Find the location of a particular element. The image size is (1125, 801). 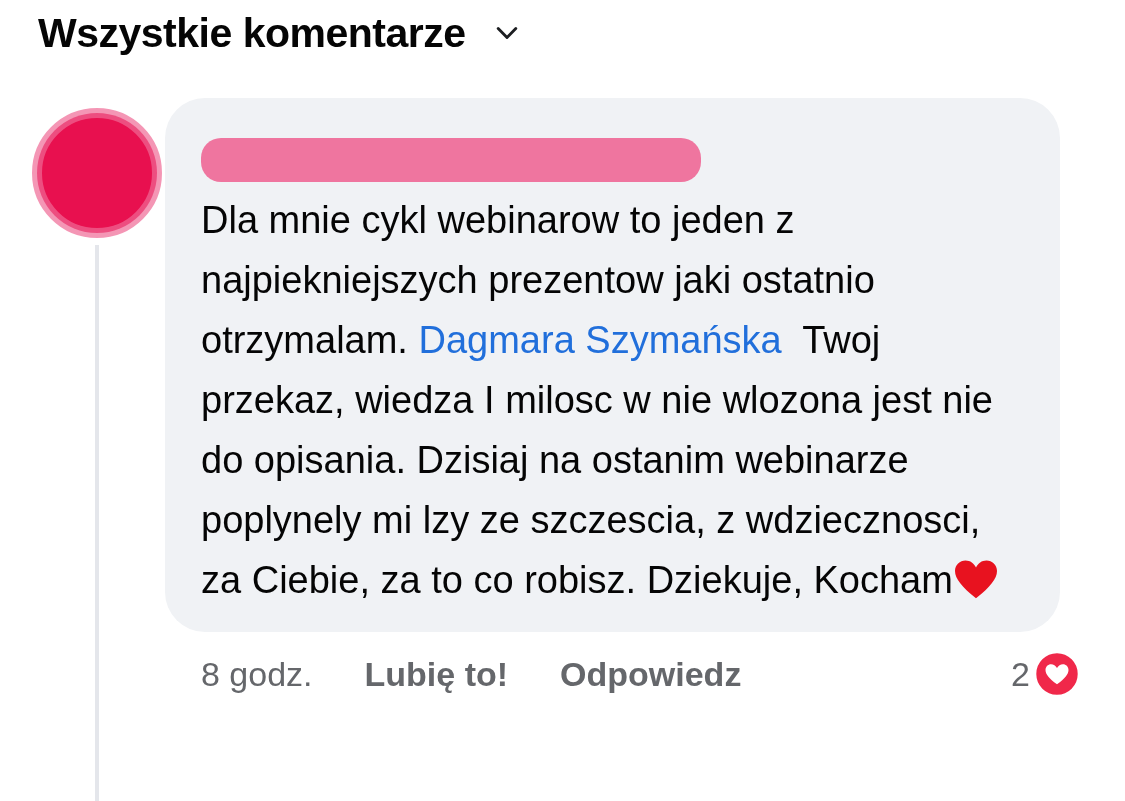

comment-action-button: Lubię to! is located at coordinates (436, 674).